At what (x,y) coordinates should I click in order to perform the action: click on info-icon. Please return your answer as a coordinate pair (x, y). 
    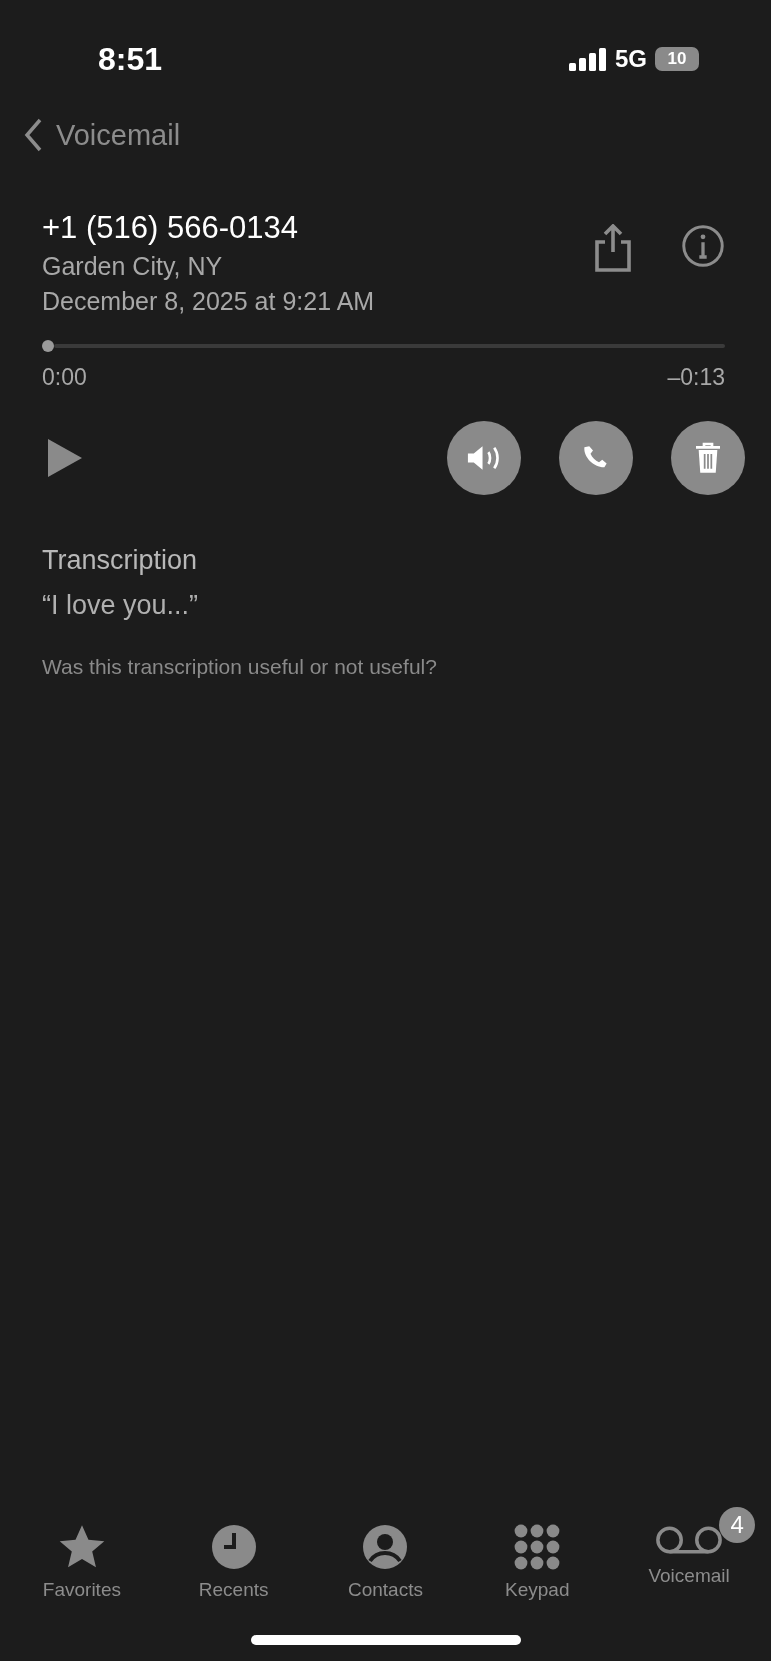
    Looking at the image, I should click on (703, 246).